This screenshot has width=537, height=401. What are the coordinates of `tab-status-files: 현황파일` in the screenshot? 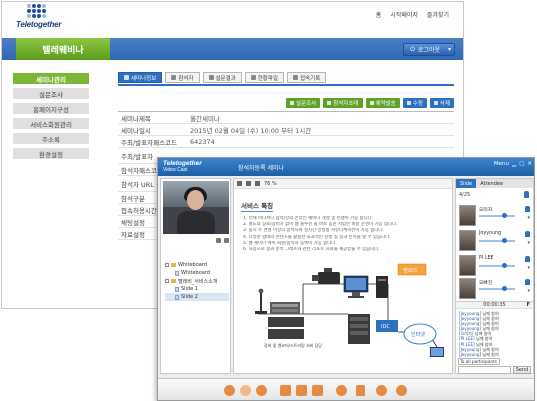 It's located at (264, 77).